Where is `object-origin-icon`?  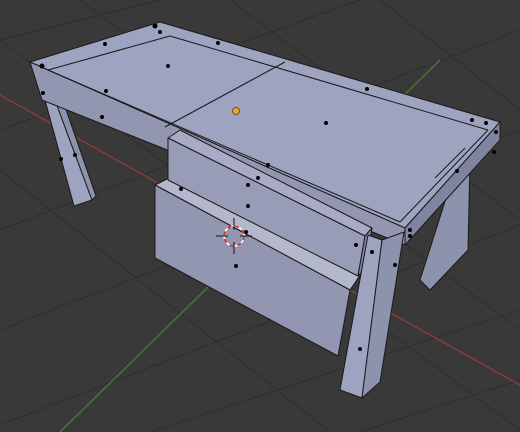 object-origin-icon is located at coordinates (236, 111).